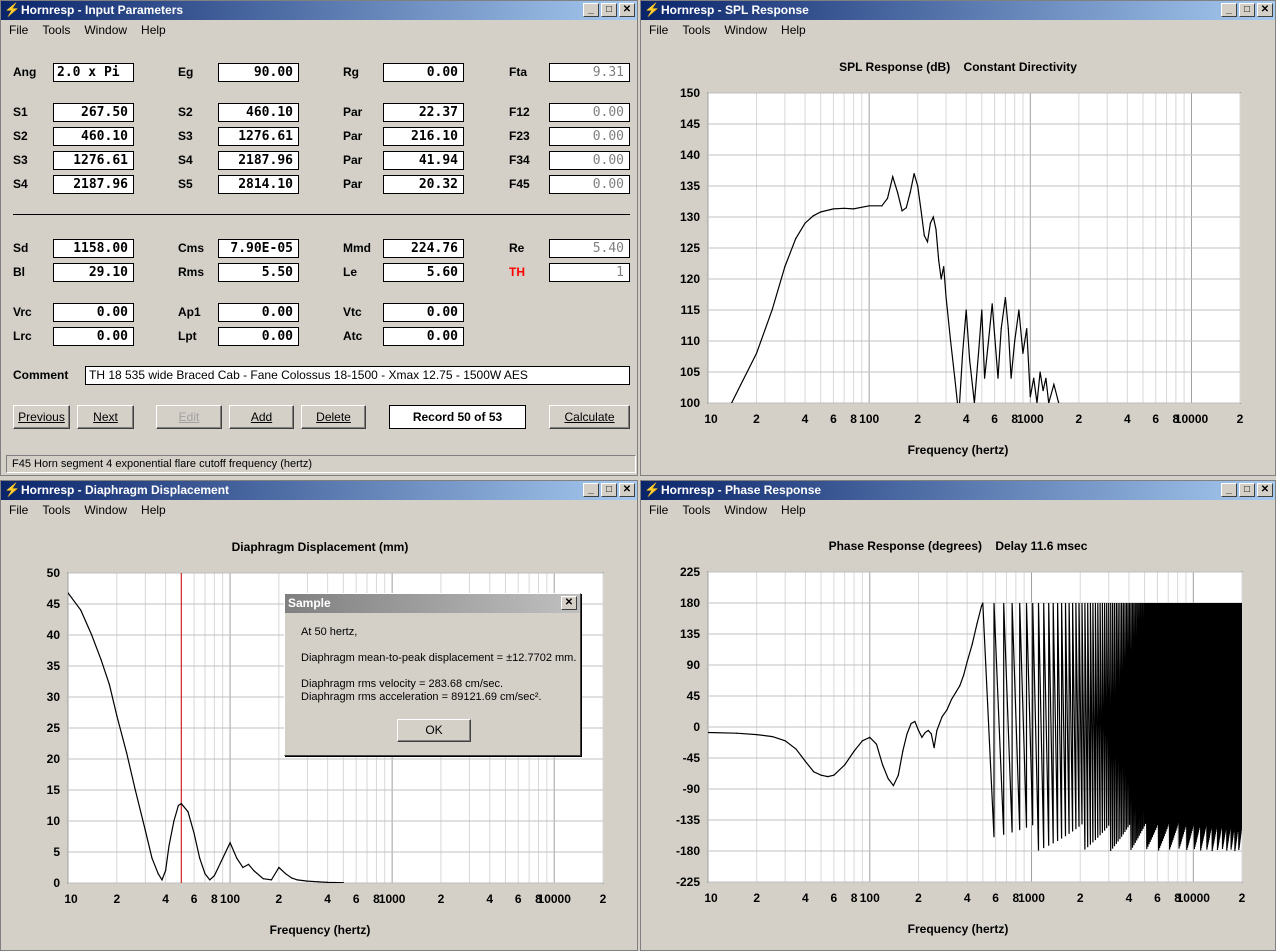 The image size is (1276, 951). I want to click on previous-button: Previous, so click(41, 417).